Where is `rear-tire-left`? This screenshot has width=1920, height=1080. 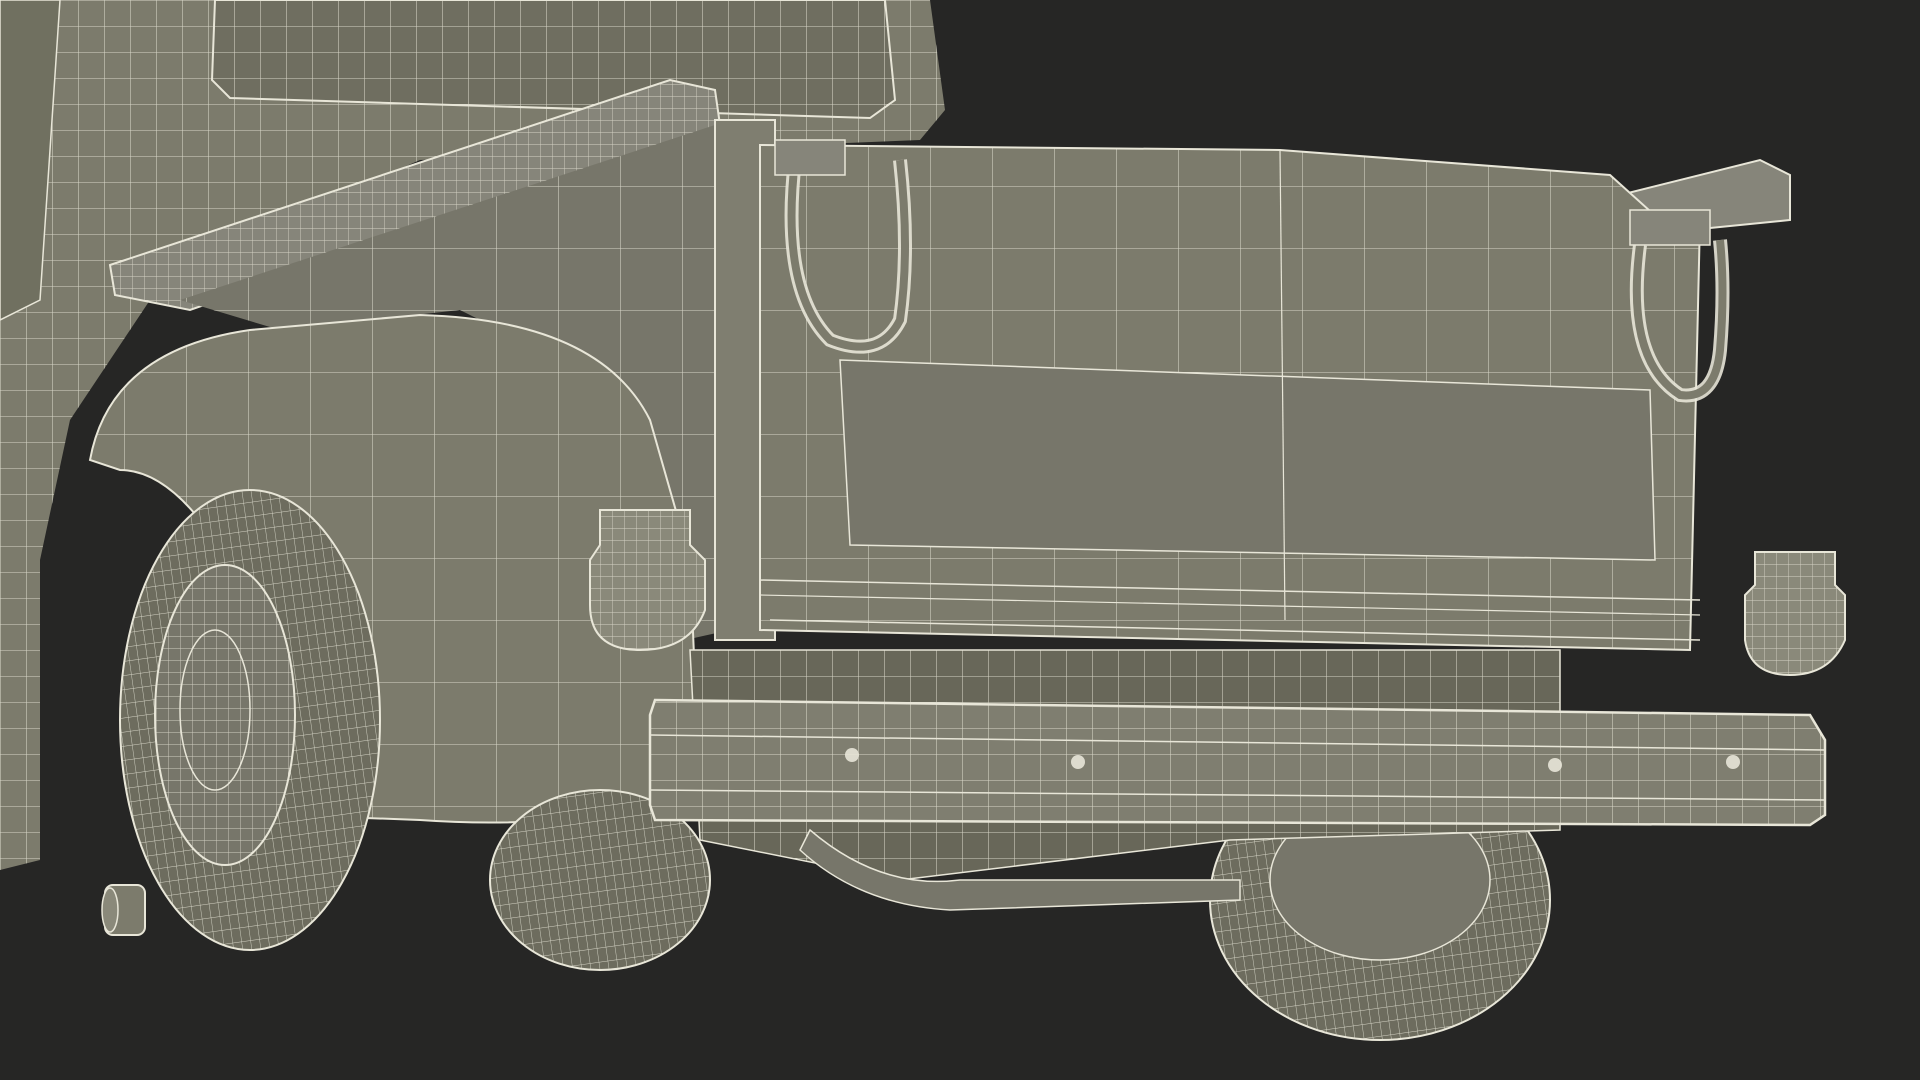 rear-tire-left is located at coordinates (250, 720).